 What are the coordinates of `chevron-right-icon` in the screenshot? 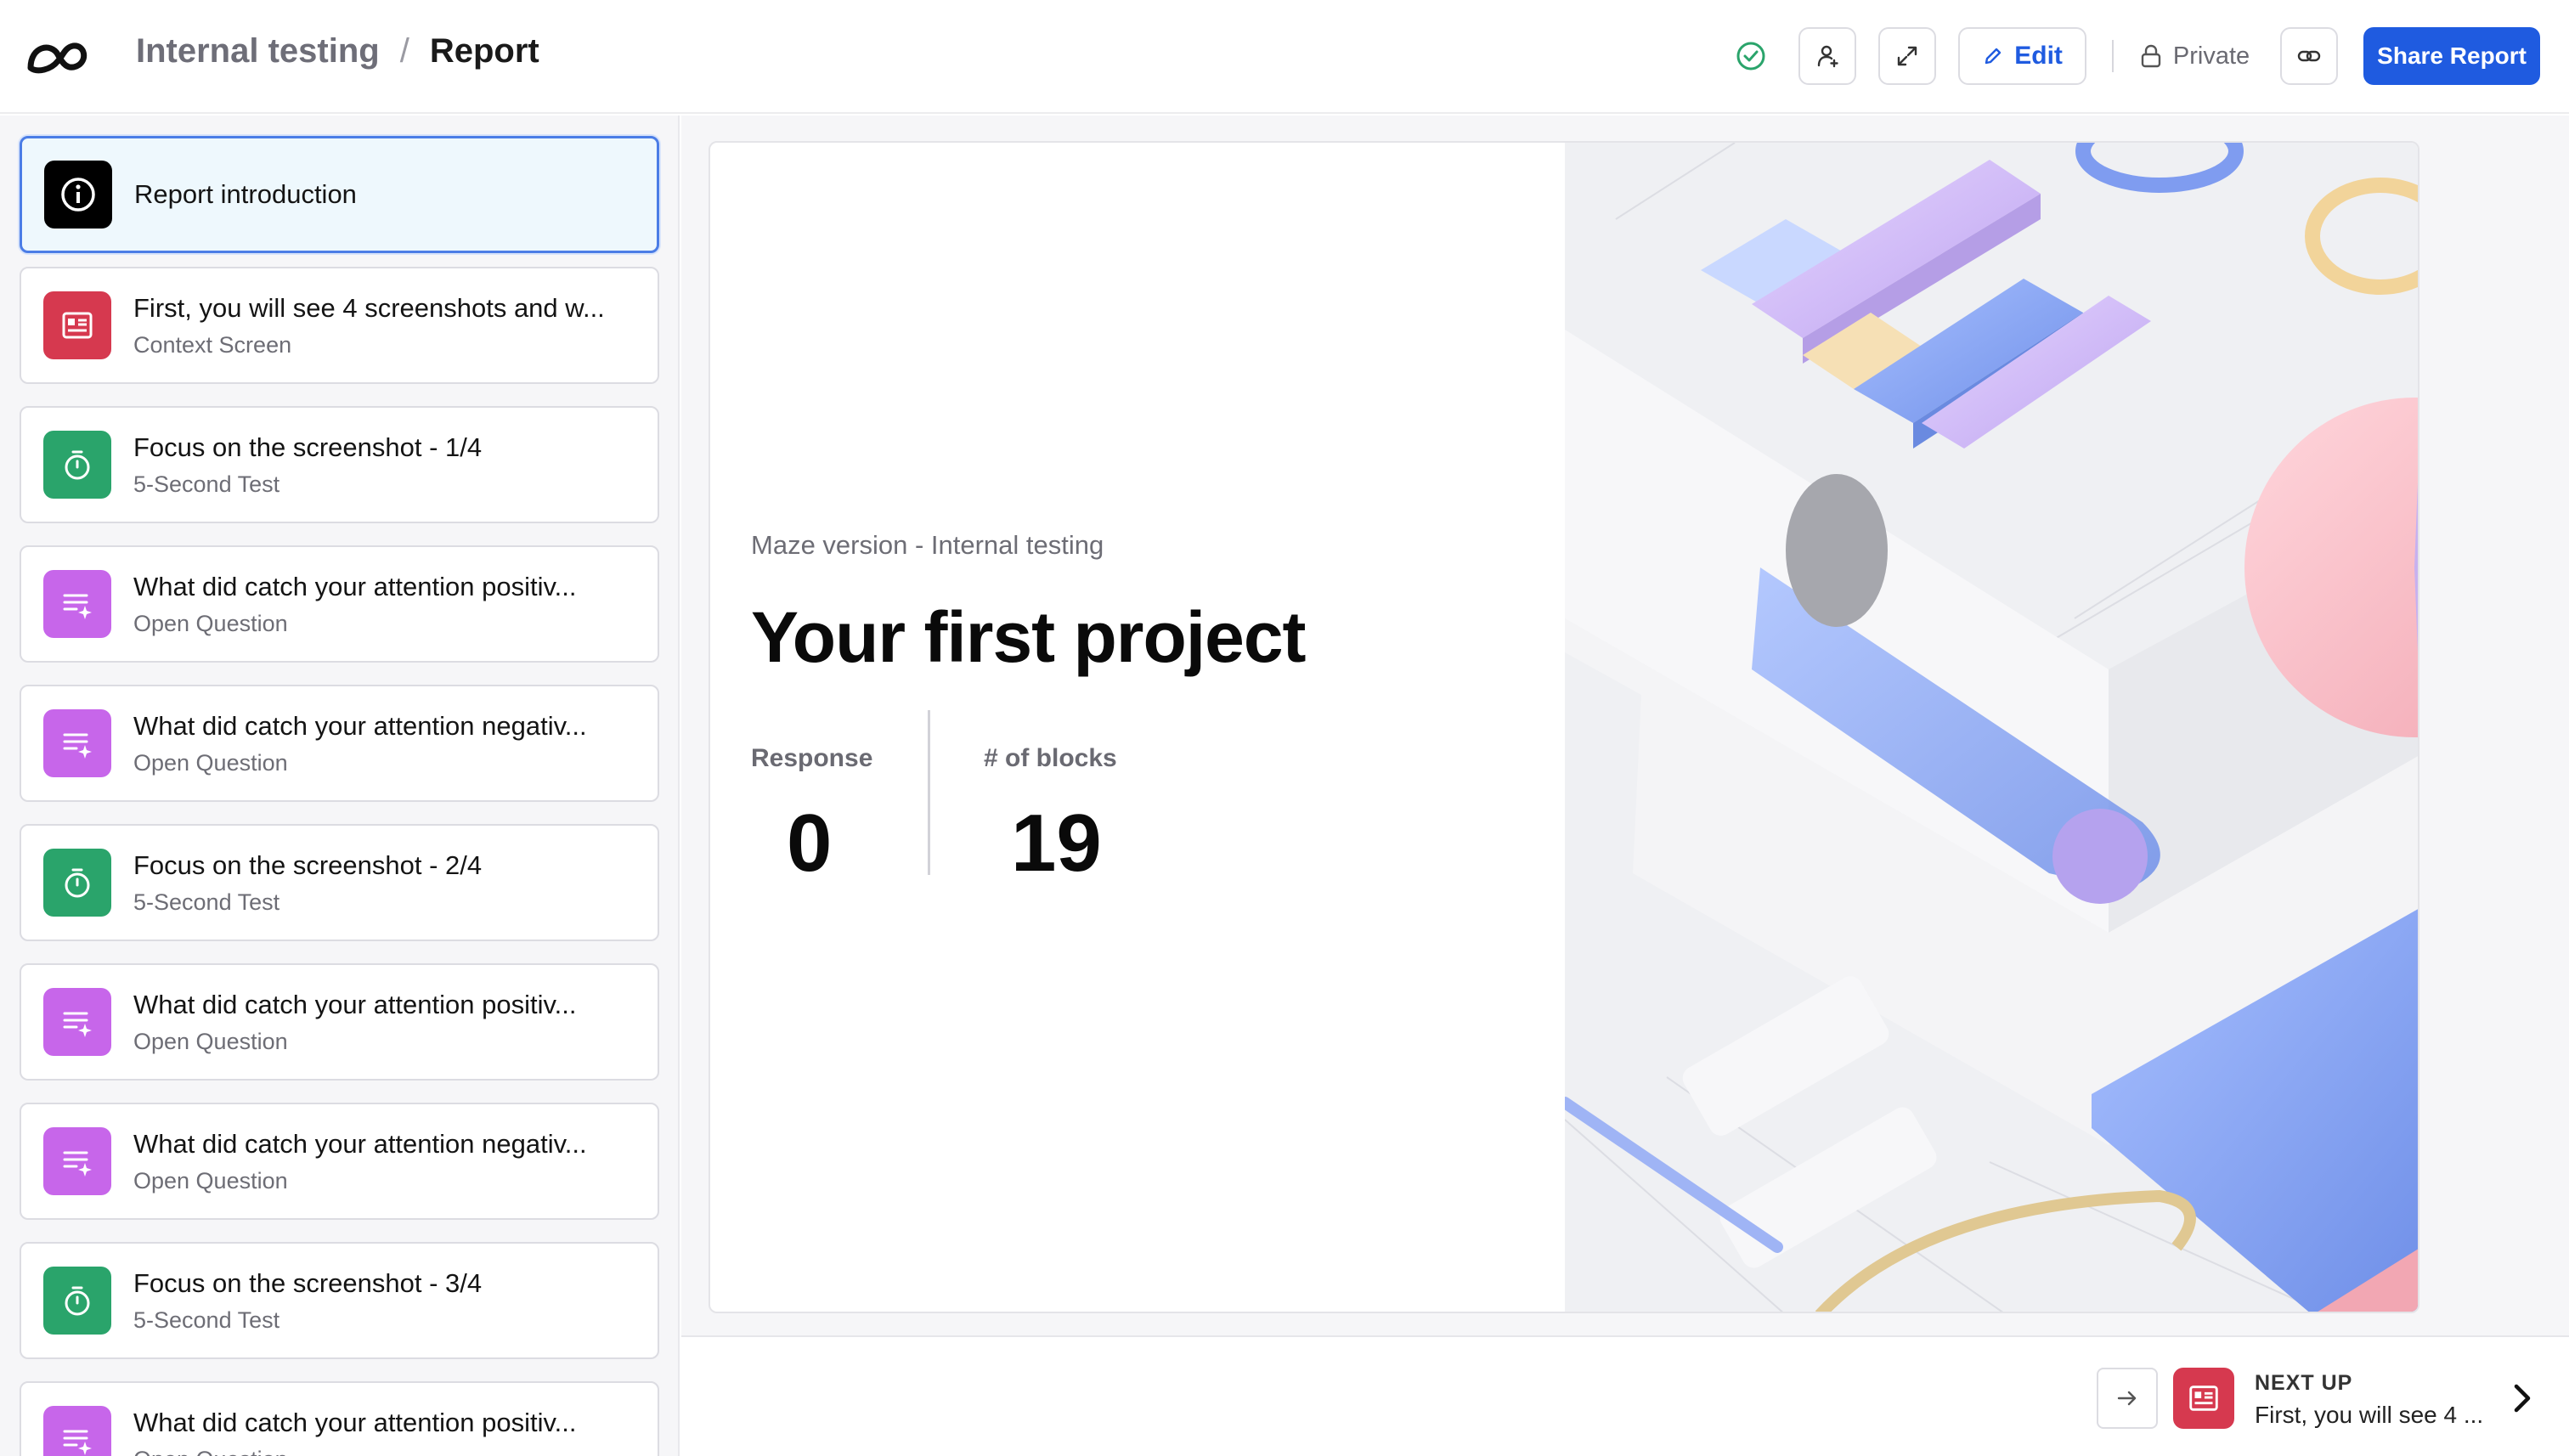 It's located at (2522, 1398).